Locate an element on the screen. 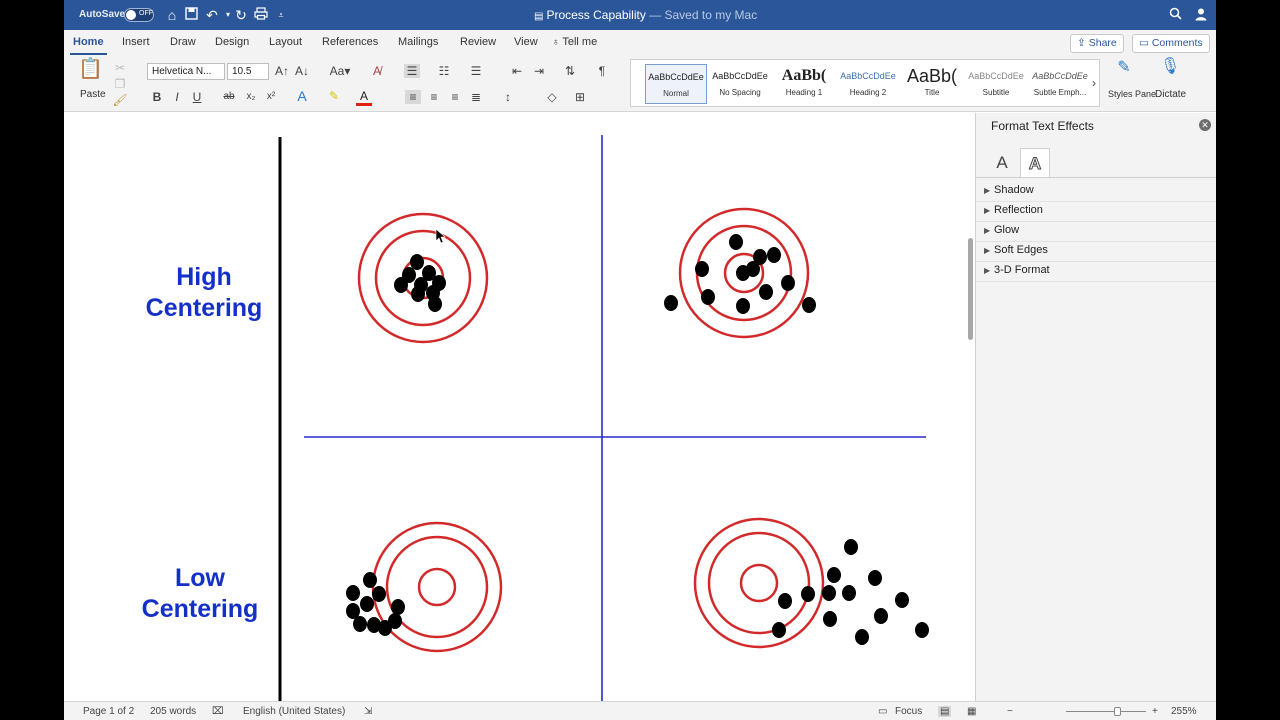  bold-icon: B is located at coordinates (157, 97).